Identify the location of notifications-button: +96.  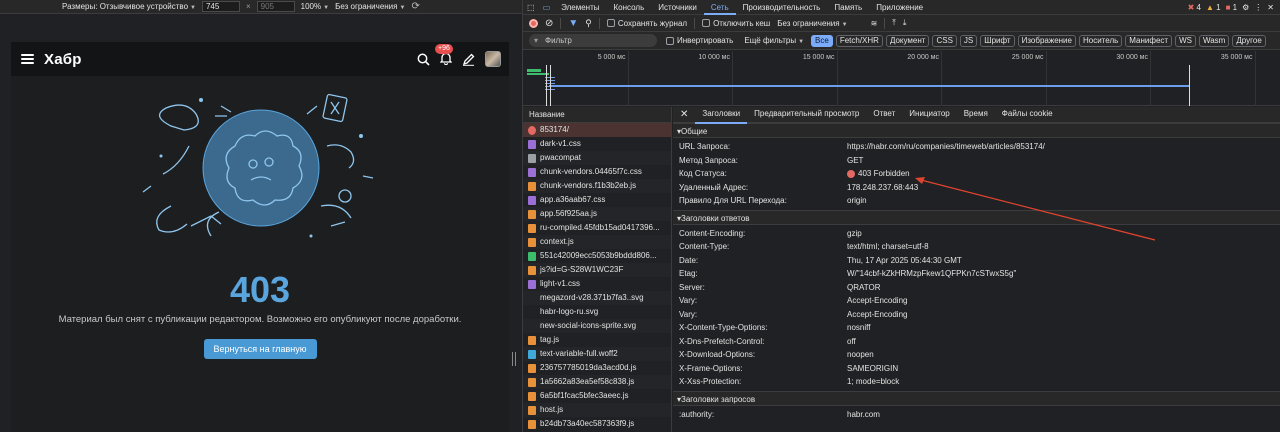
(444, 55).